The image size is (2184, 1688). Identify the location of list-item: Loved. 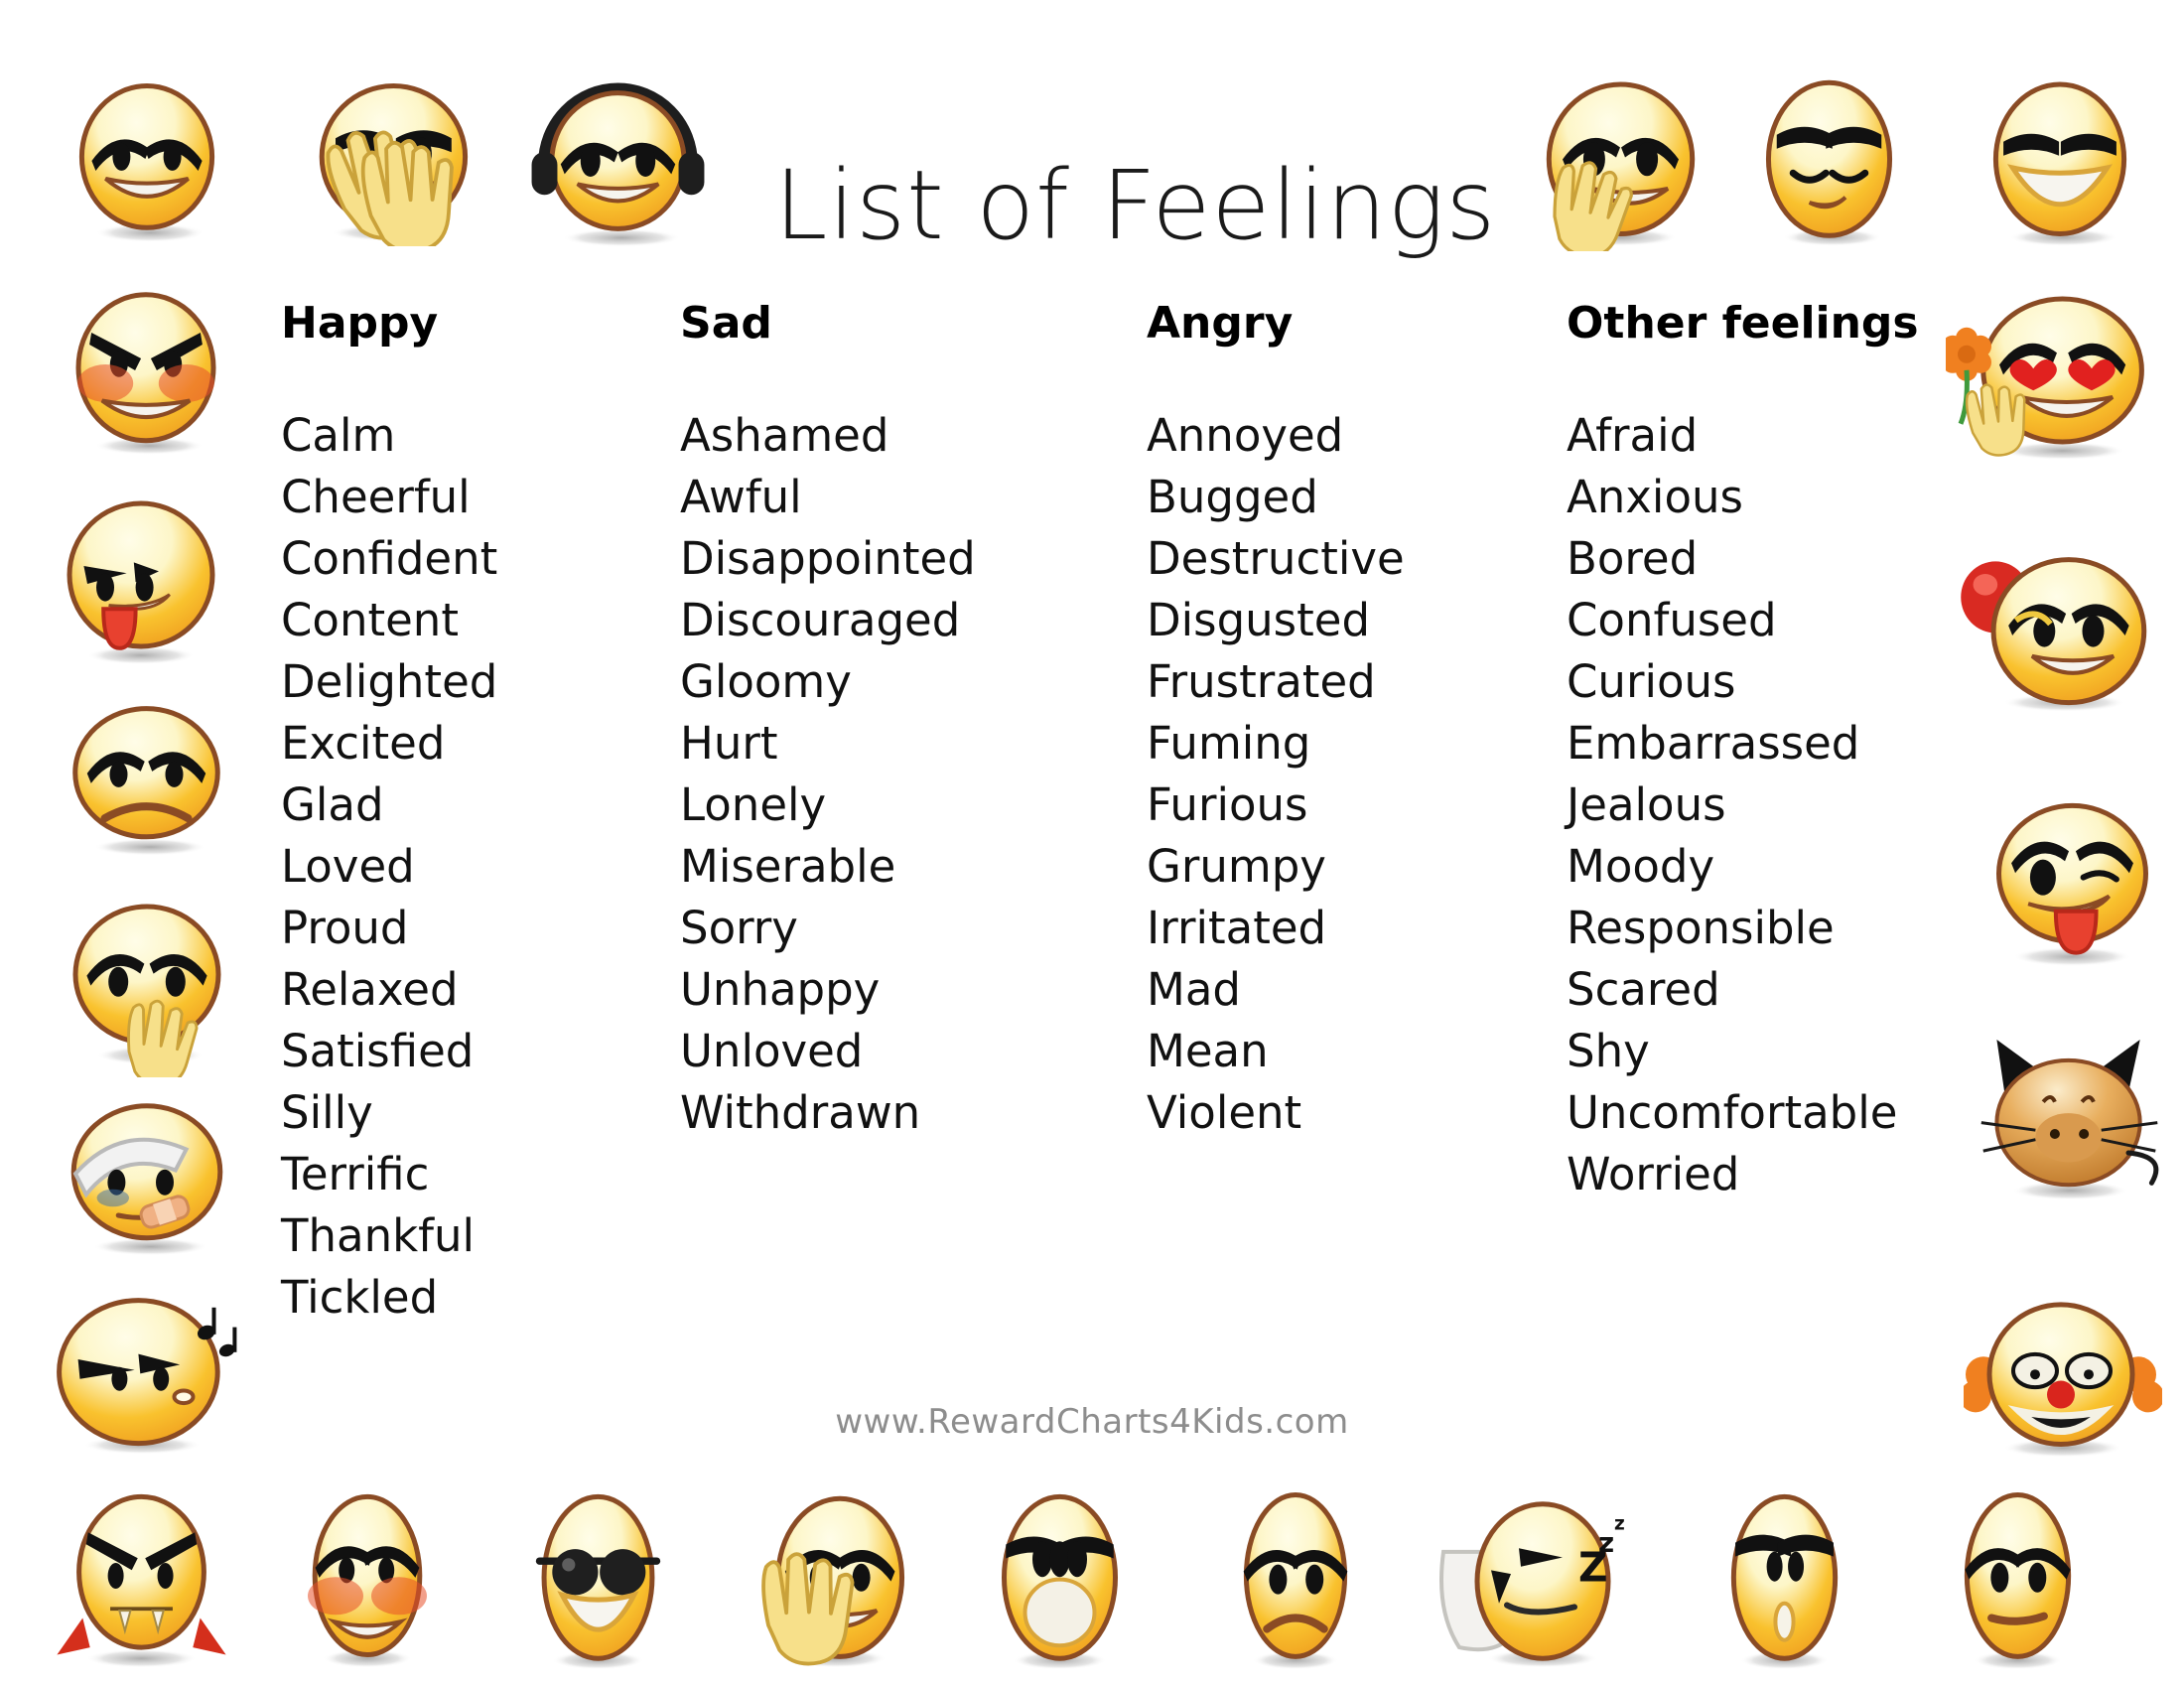
(348, 866).